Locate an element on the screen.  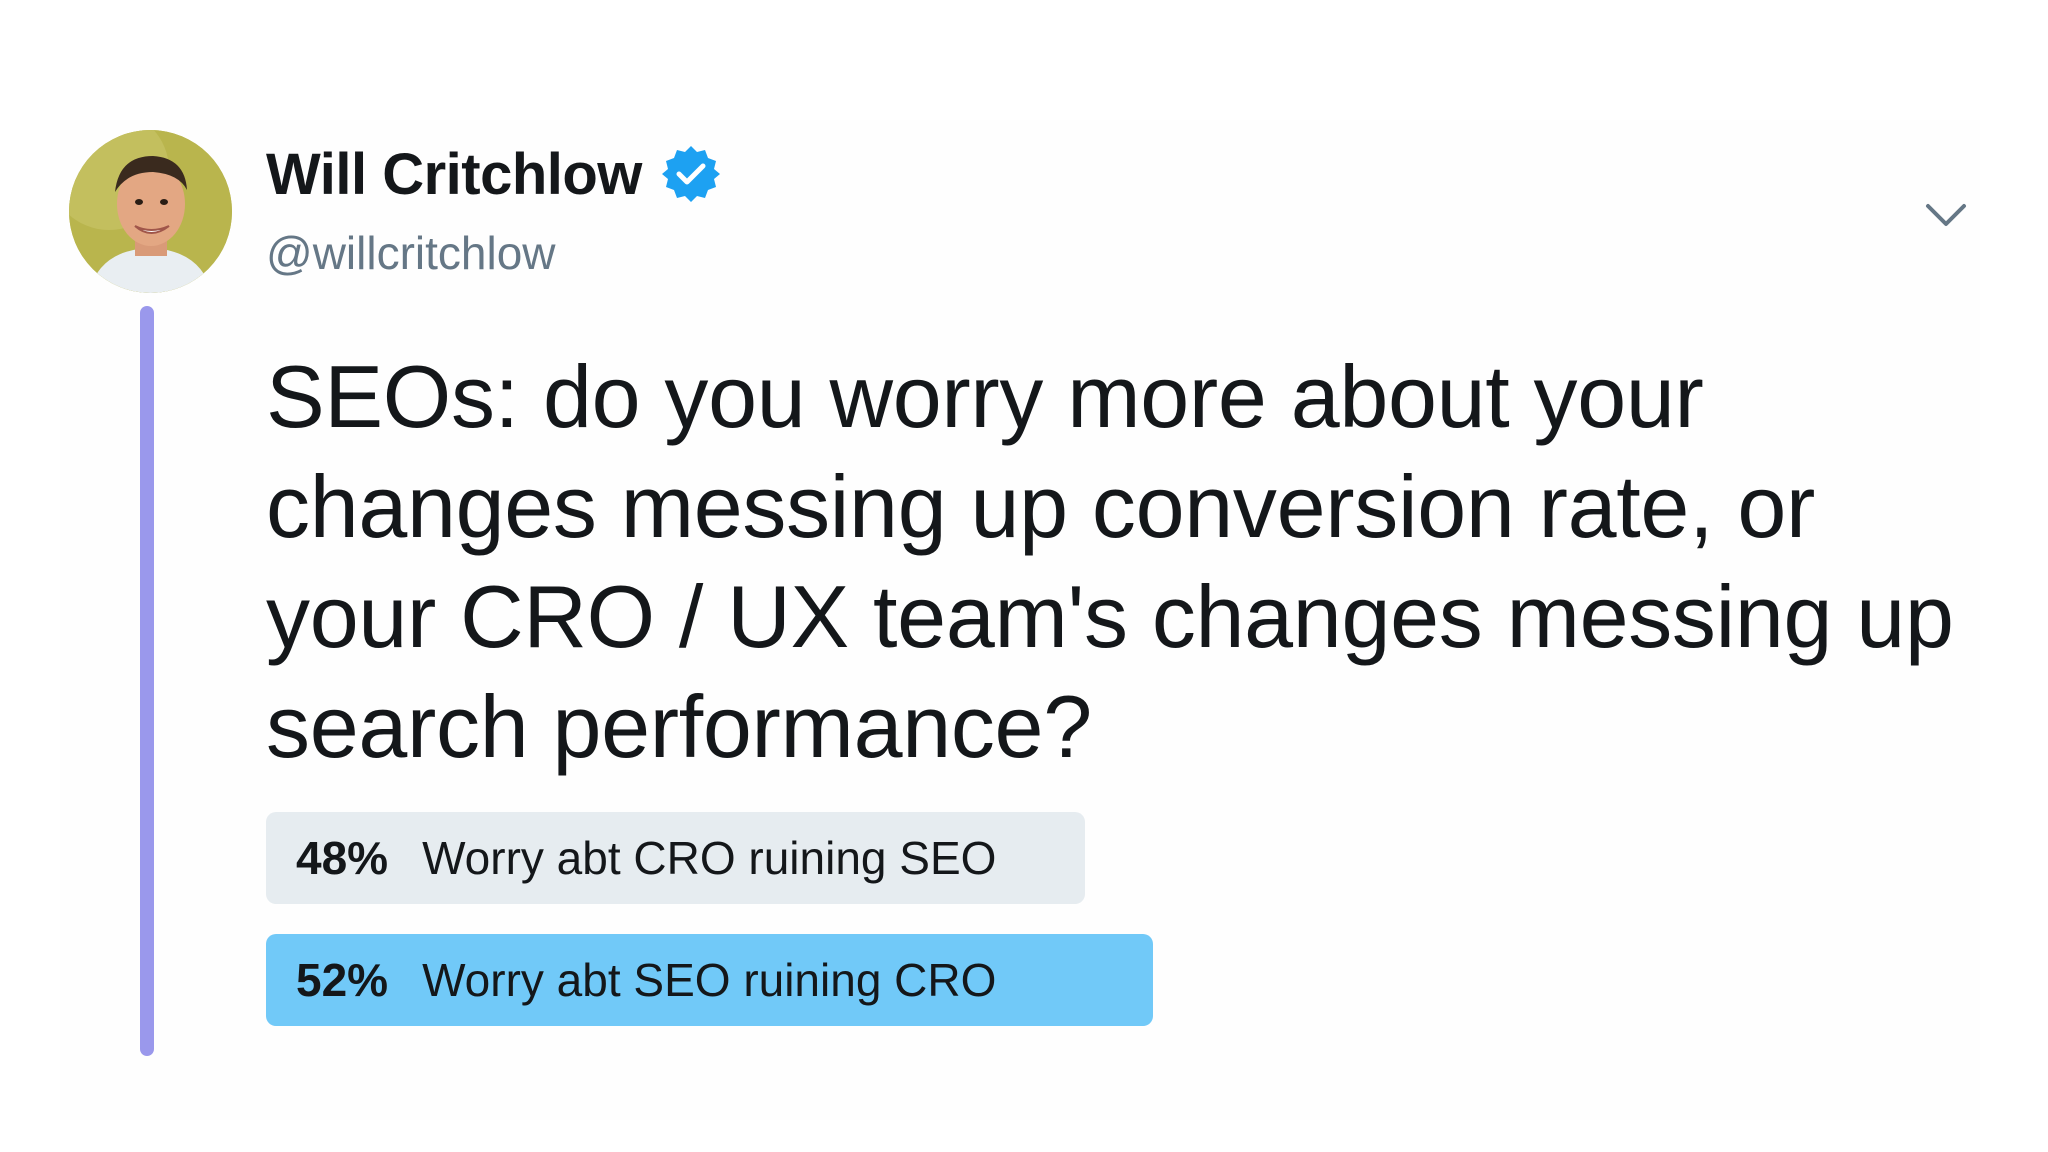
poll-option-label: 52% Worry abt SEO ruining CRO is located at coordinates (646, 980).